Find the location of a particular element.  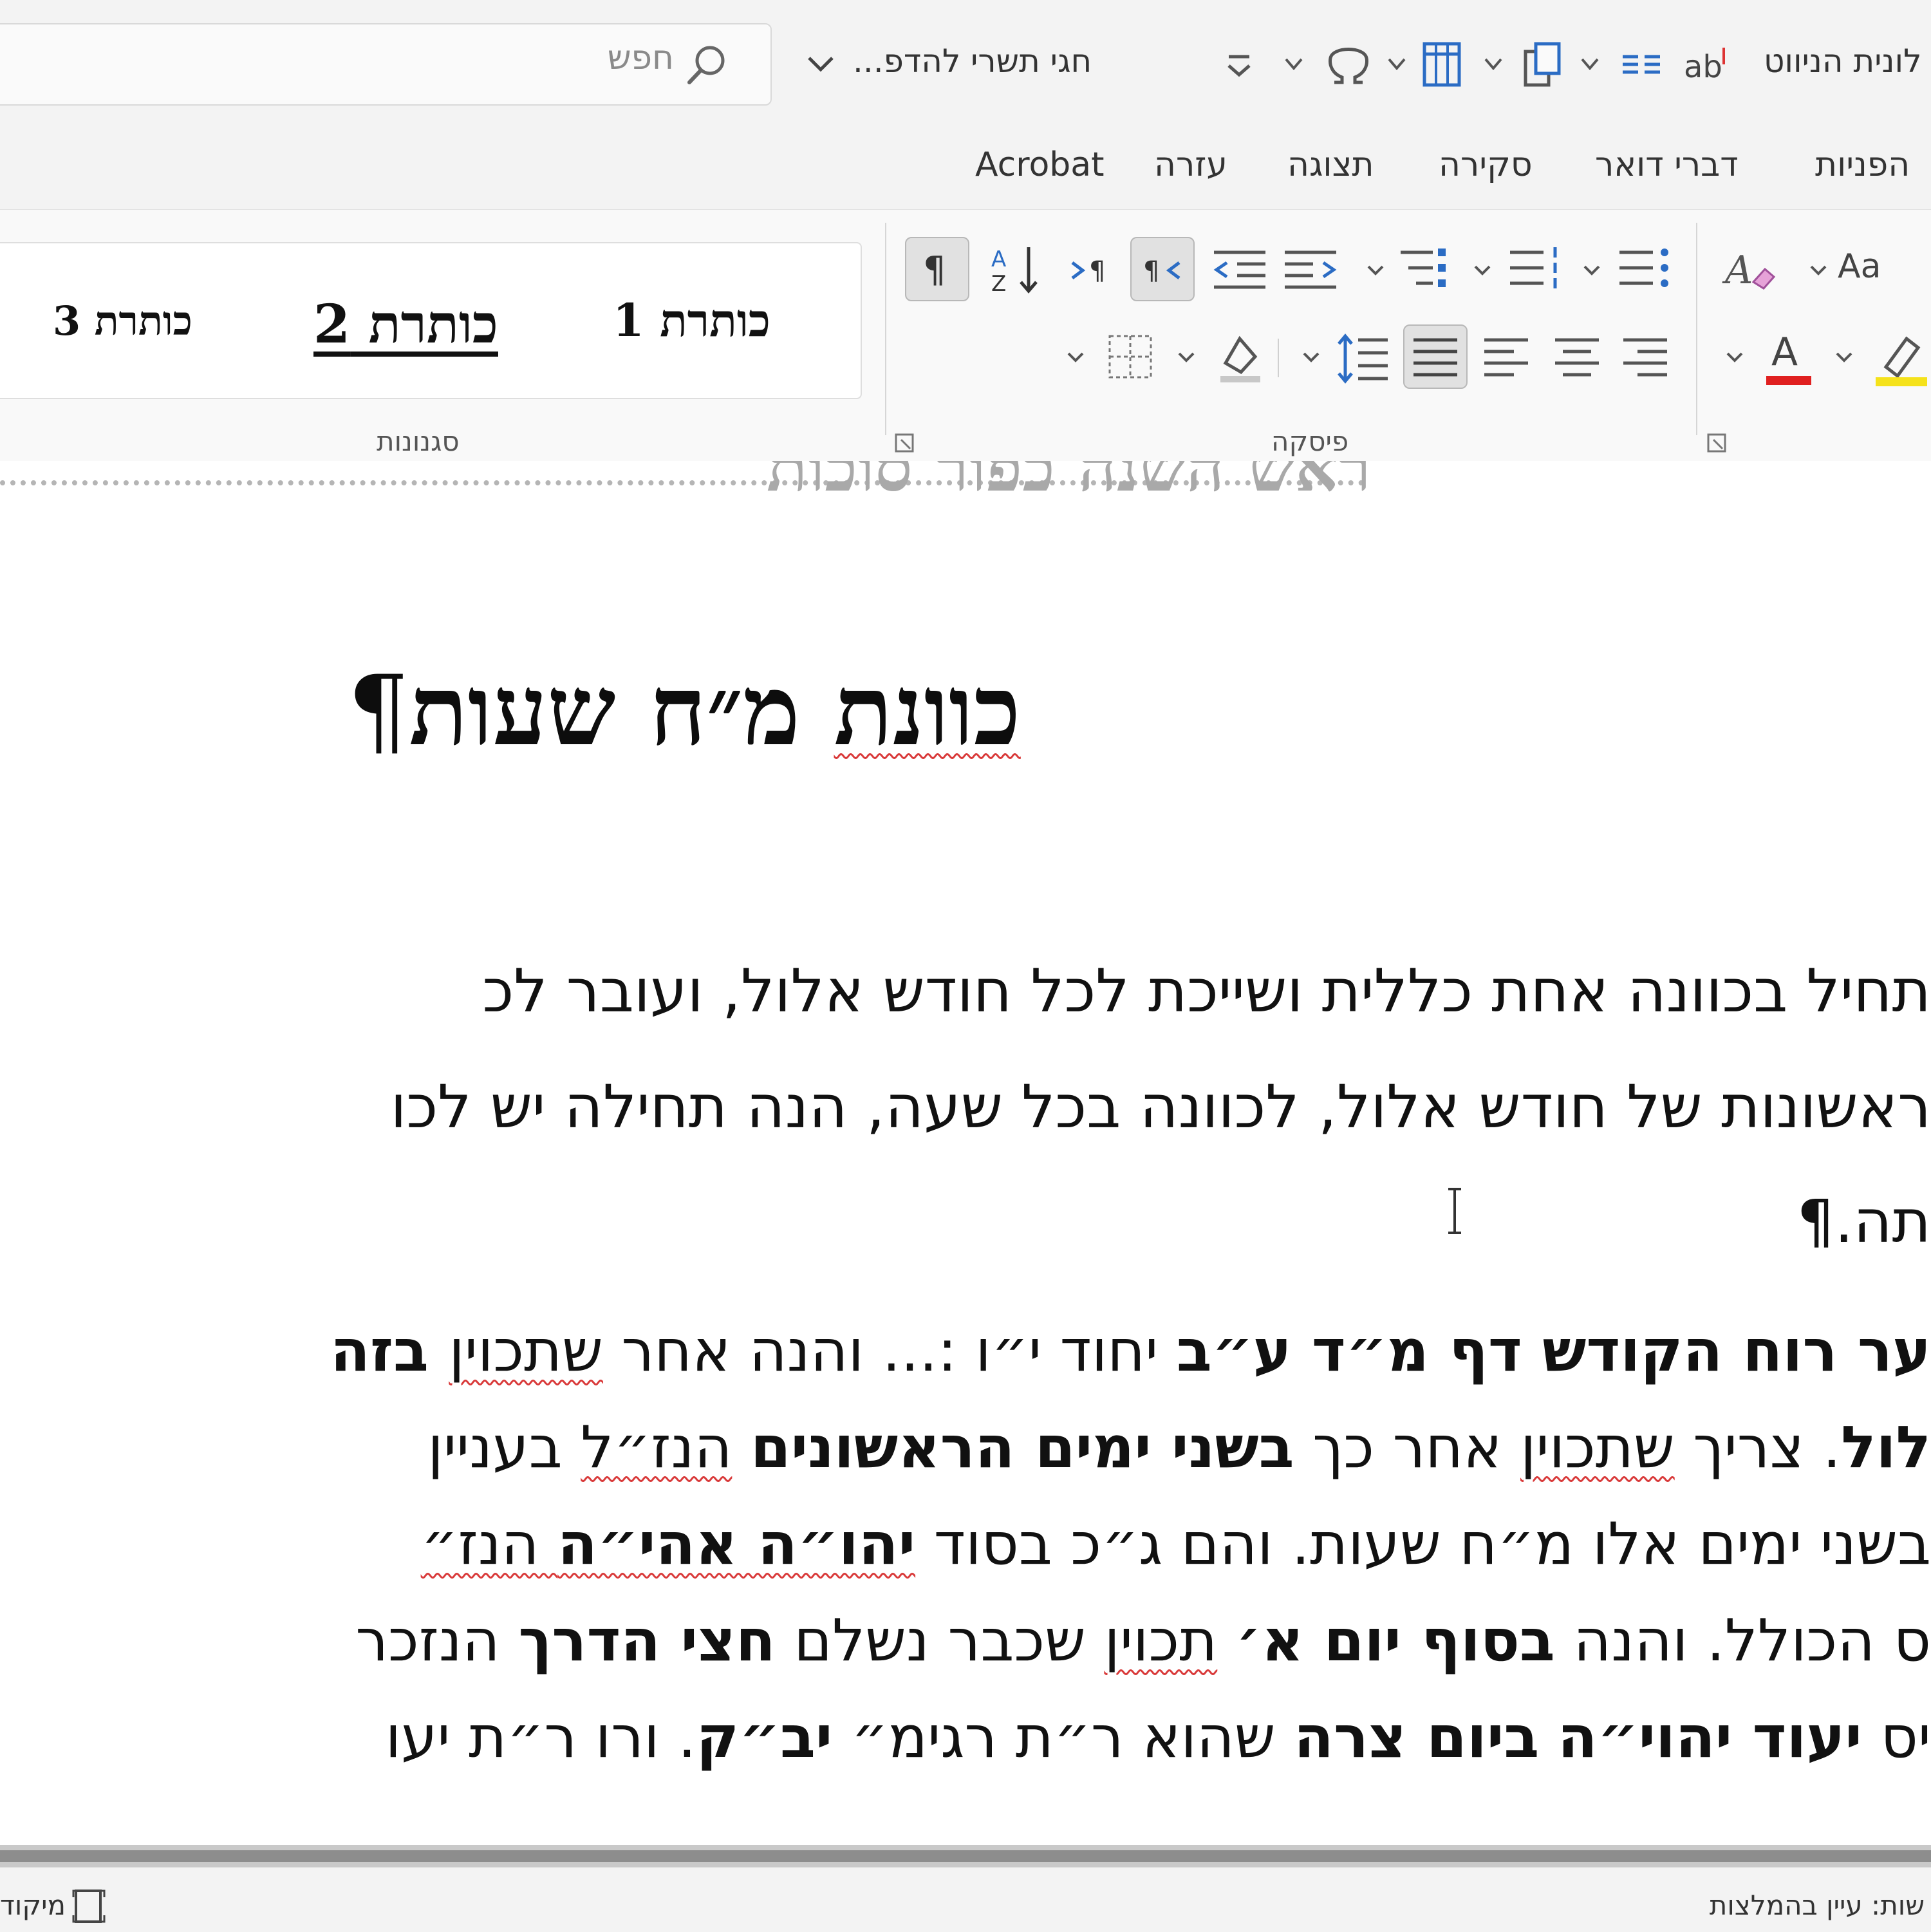

quick-access-bar: חפש חגי תשרי להדפ... ab לונית הניווט is located at coordinates (966, 64).